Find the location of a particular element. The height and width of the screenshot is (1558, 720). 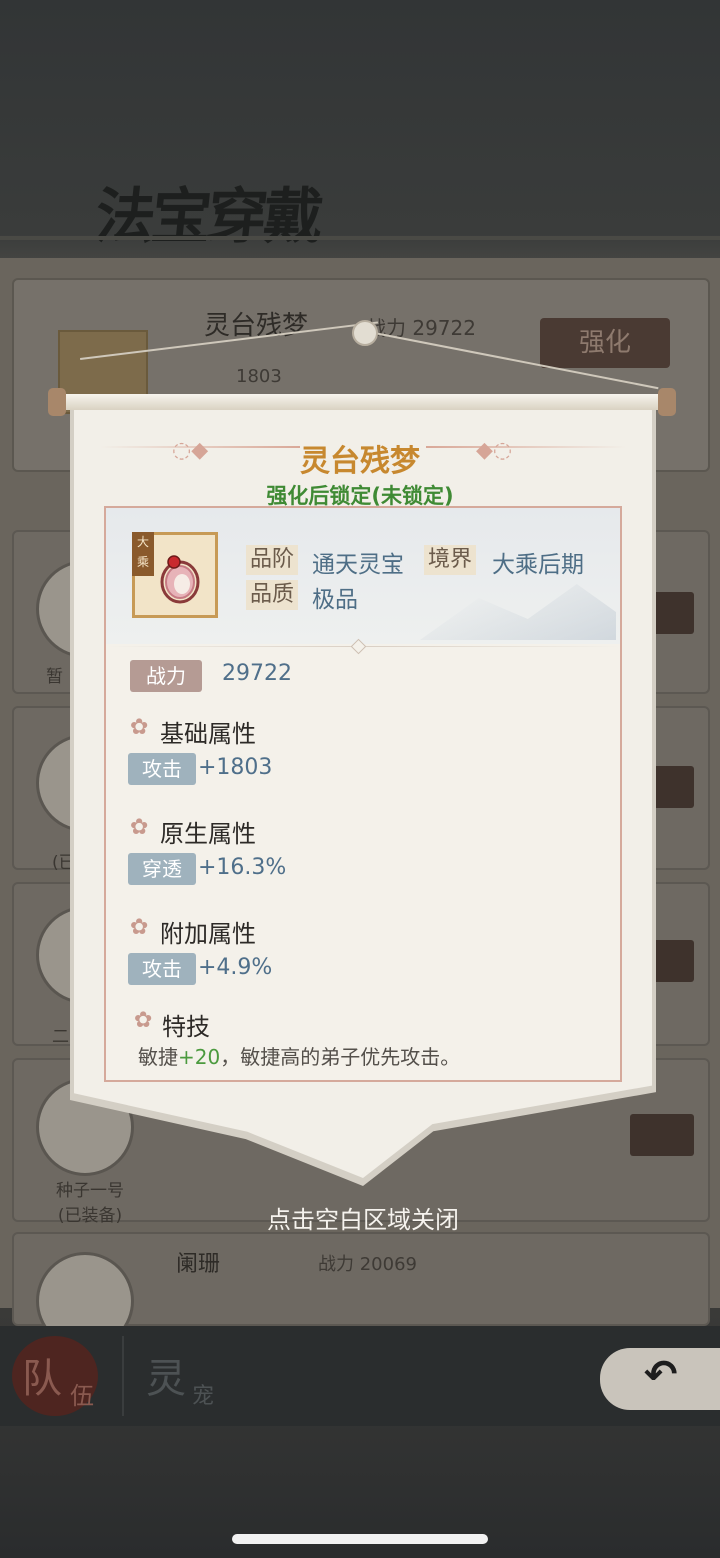

stat-value: +16.3% is located at coordinates (242, 867).